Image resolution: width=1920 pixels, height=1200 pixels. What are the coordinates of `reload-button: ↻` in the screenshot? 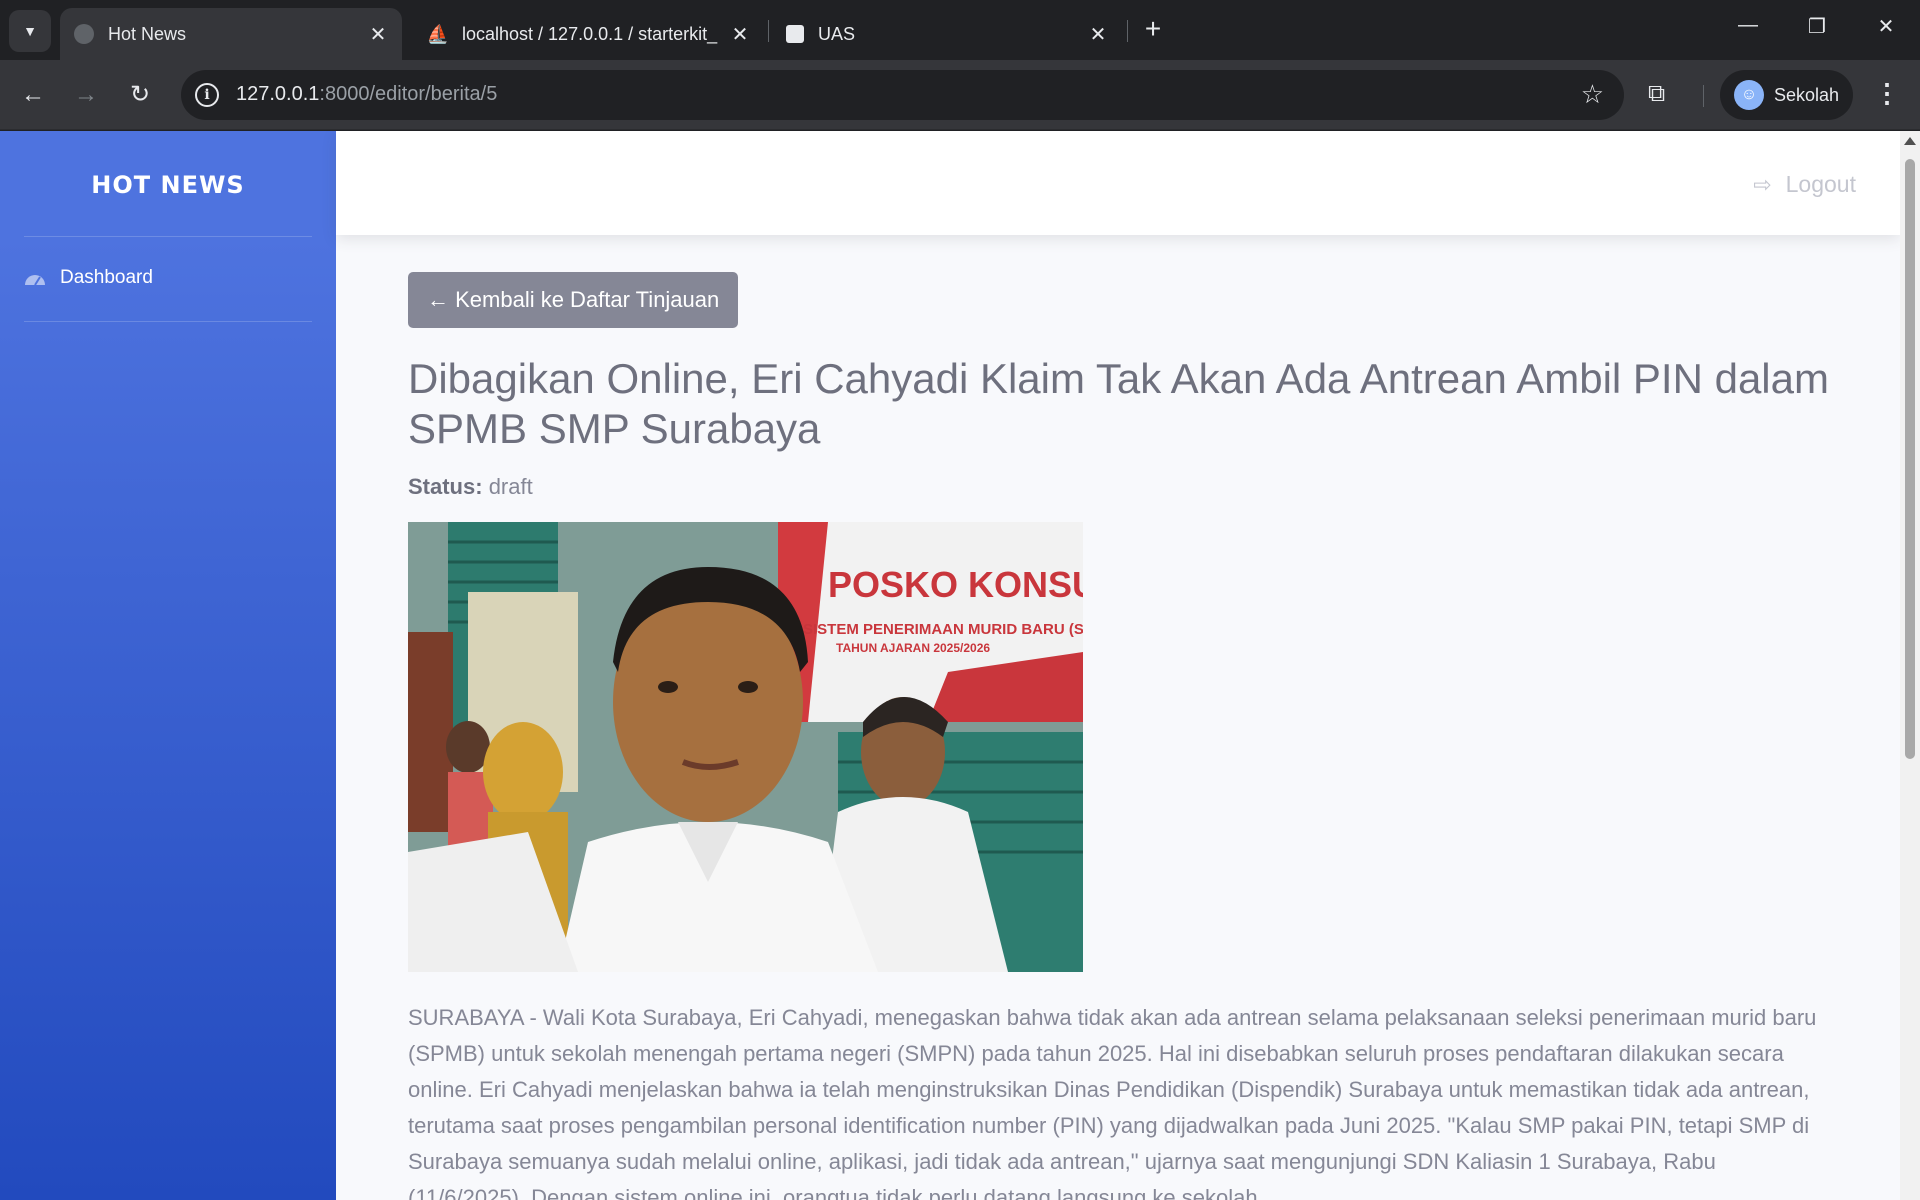 It's located at (140, 95).